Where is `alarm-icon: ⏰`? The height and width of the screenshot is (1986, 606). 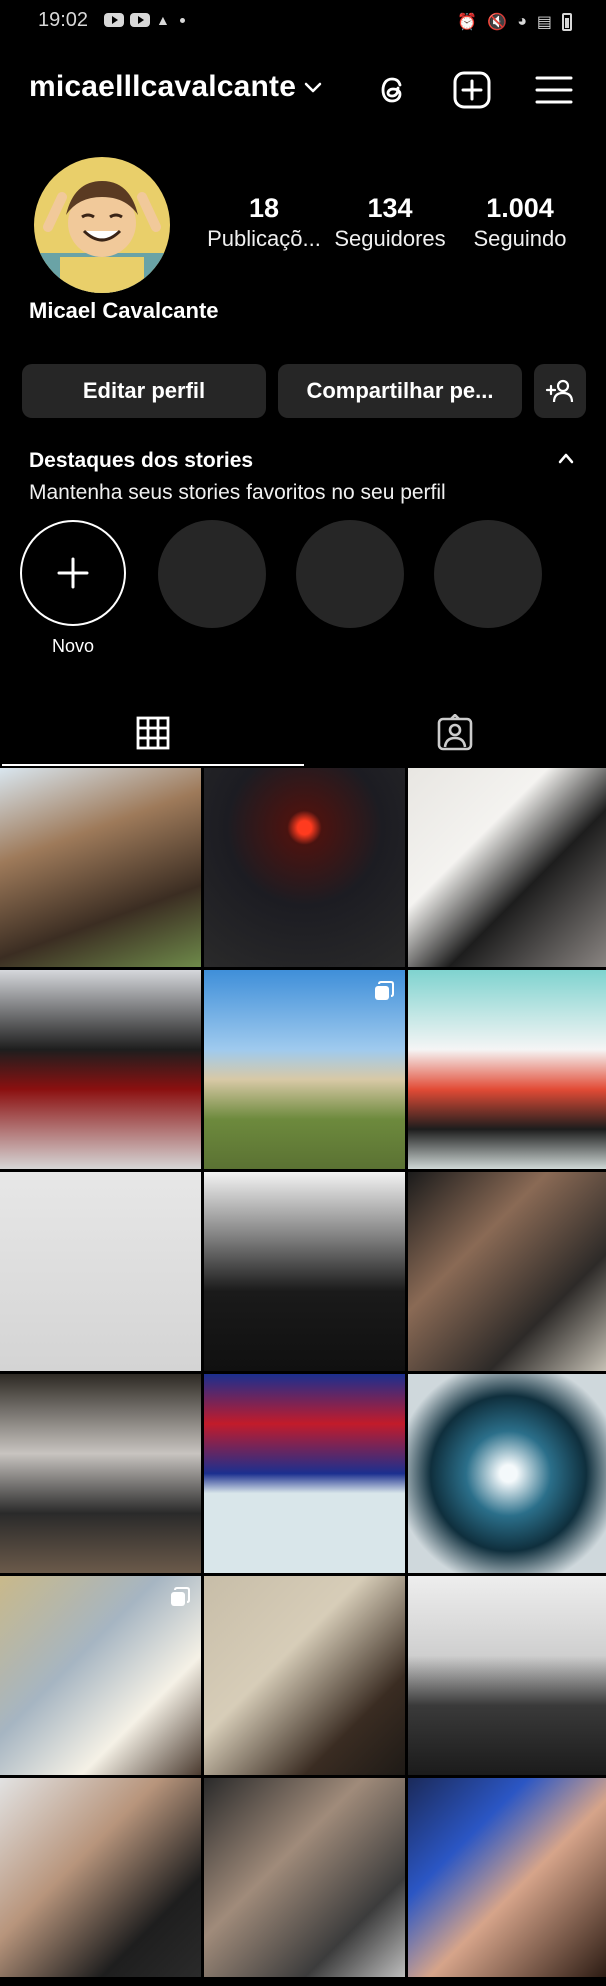 alarm-icon: ⏰ is located at coordinates (467, 22).